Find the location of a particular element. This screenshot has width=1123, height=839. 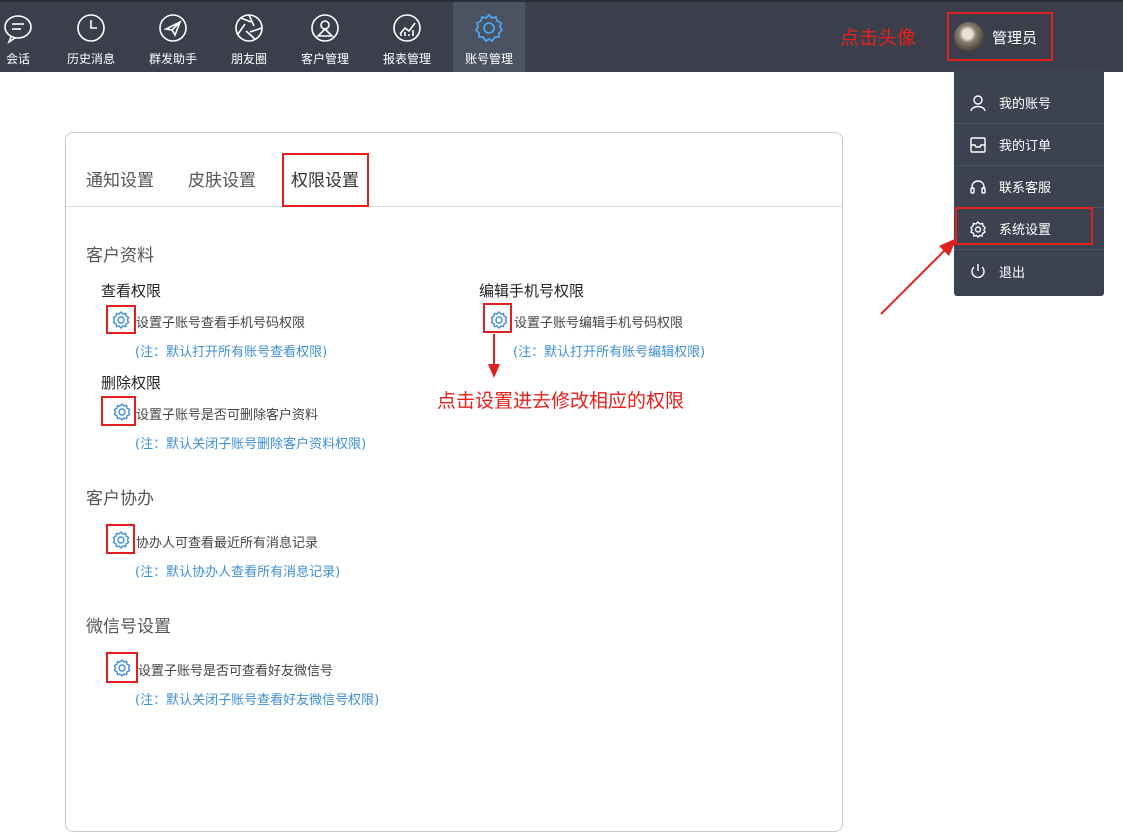

arrow-to-settings is located at coordinates (918, 276).